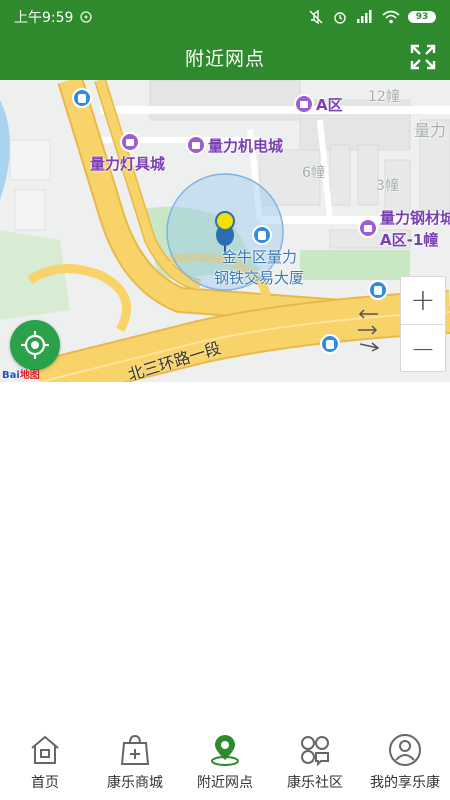  I want to click on map-attribution: Bai地图, so click(21, 375).